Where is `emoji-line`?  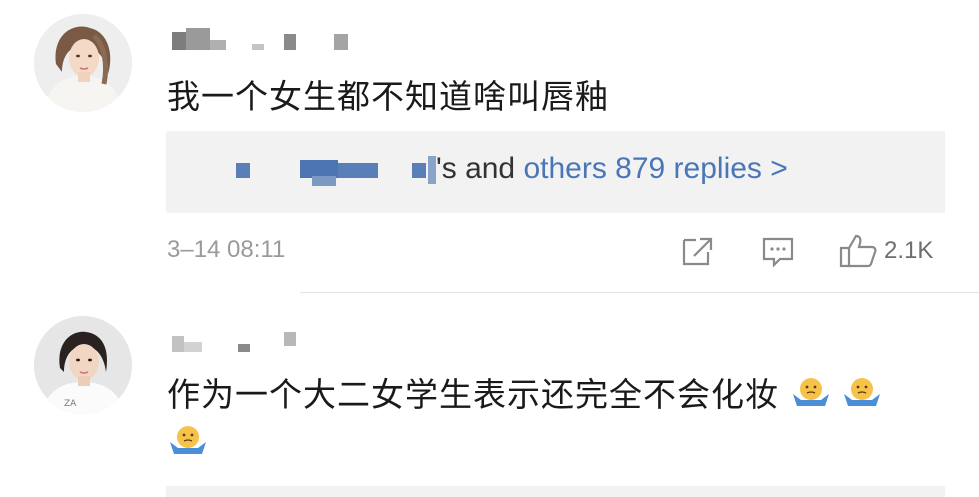 emoji-line is located at coordinates (188, 441).